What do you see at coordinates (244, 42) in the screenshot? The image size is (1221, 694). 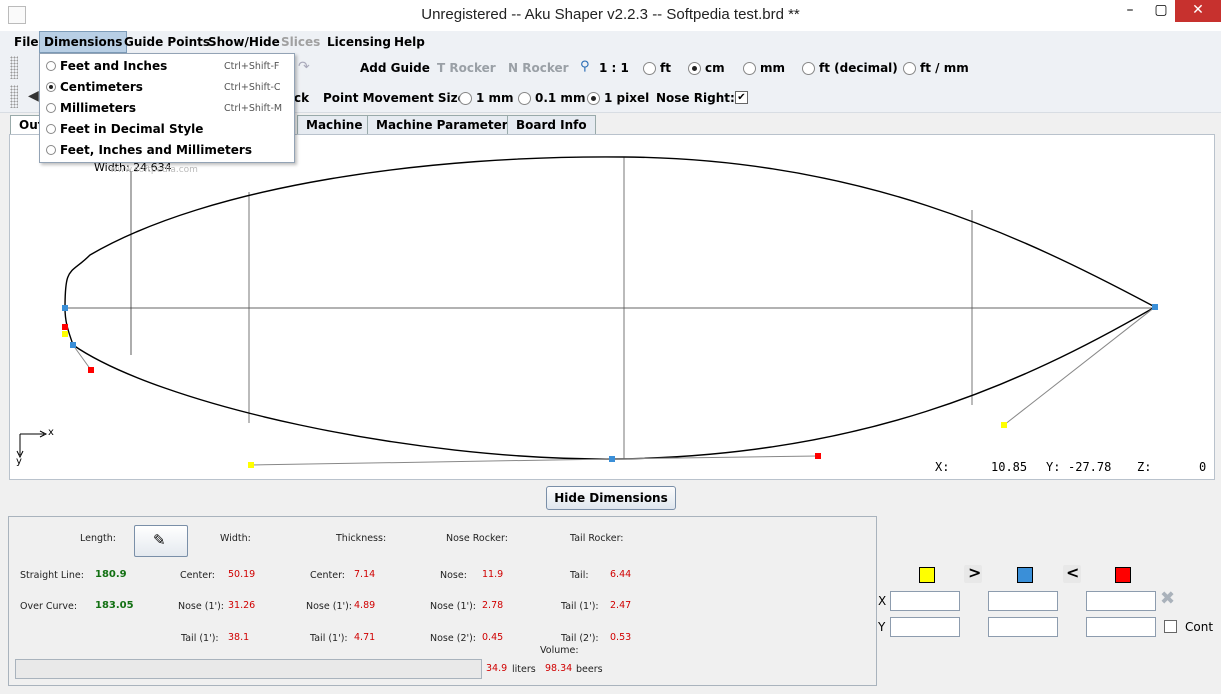 I see `menu-show-hide: Show/Hide` at bounding box center [244, 42].